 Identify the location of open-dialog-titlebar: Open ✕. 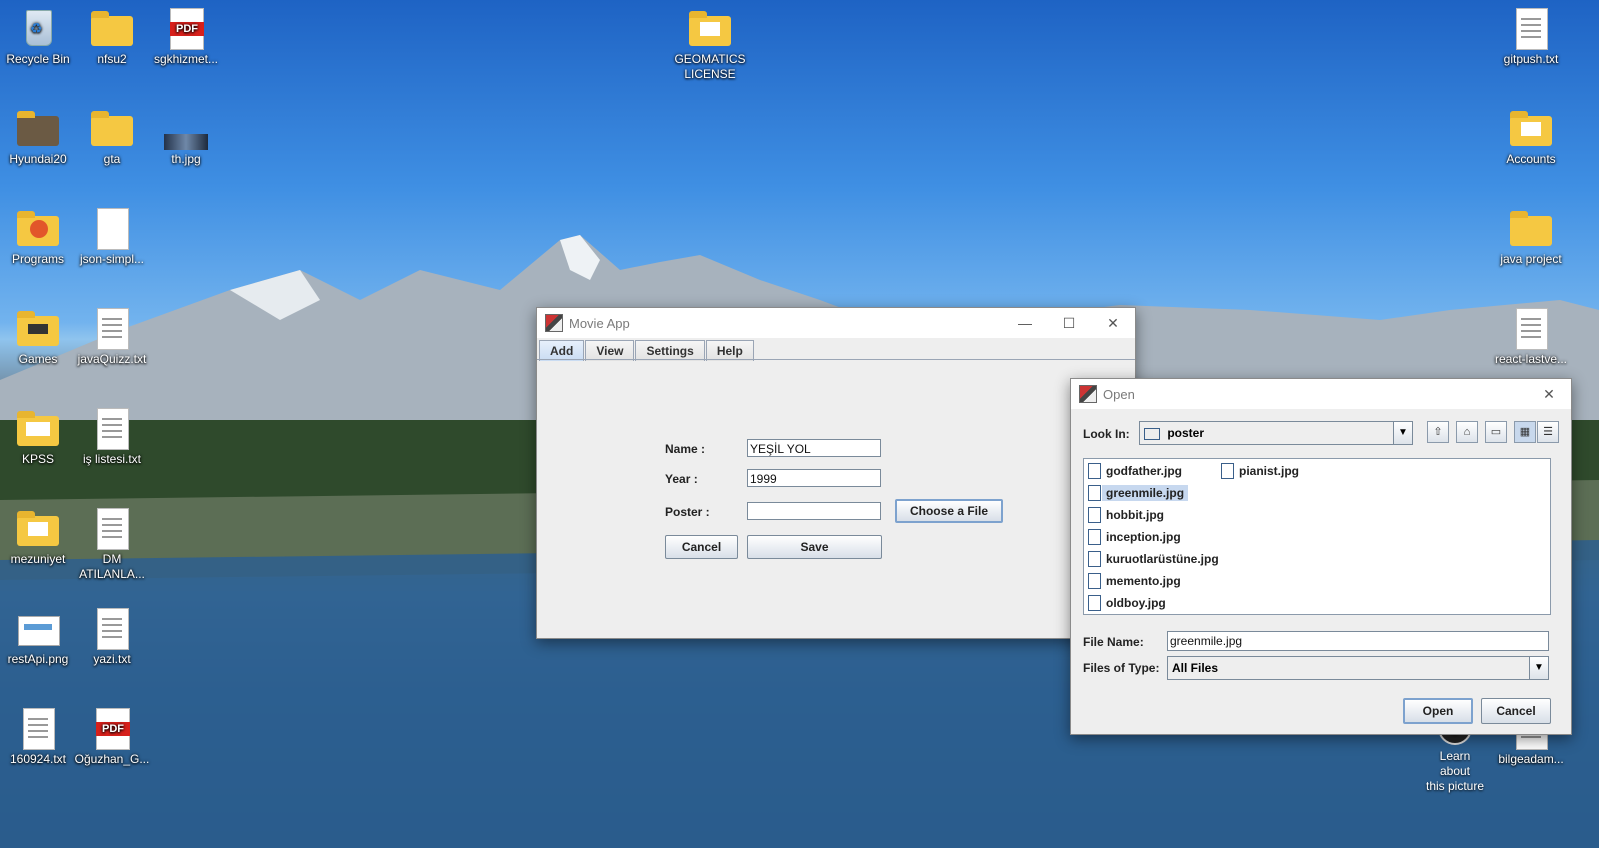
(1321, 394).